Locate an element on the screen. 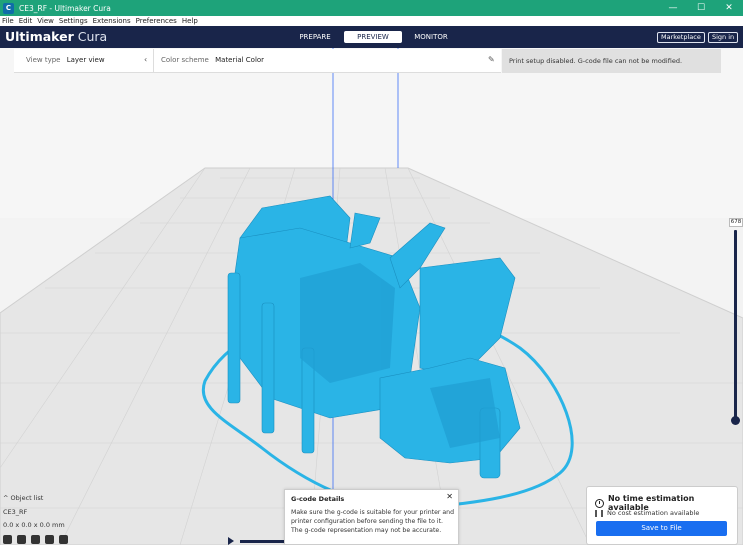 The width and height of the screenshot is (743, 545). view-orientation-buttons is located at coordinates (38, 539).